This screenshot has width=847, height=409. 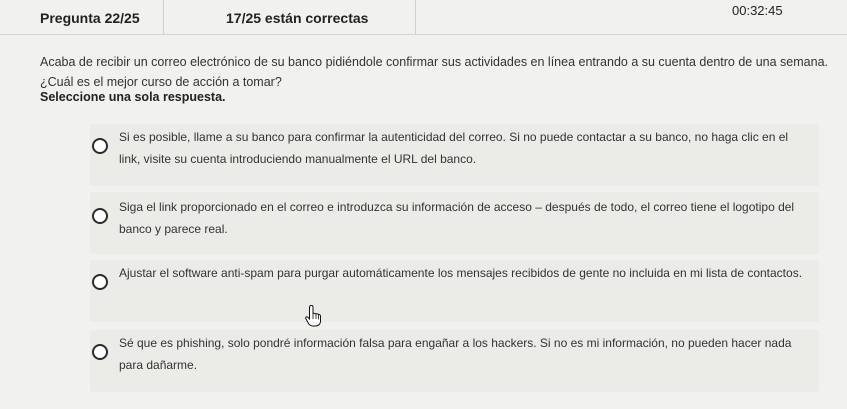 I want to click on hand-cursor-icon, so click(x=313, y=316).